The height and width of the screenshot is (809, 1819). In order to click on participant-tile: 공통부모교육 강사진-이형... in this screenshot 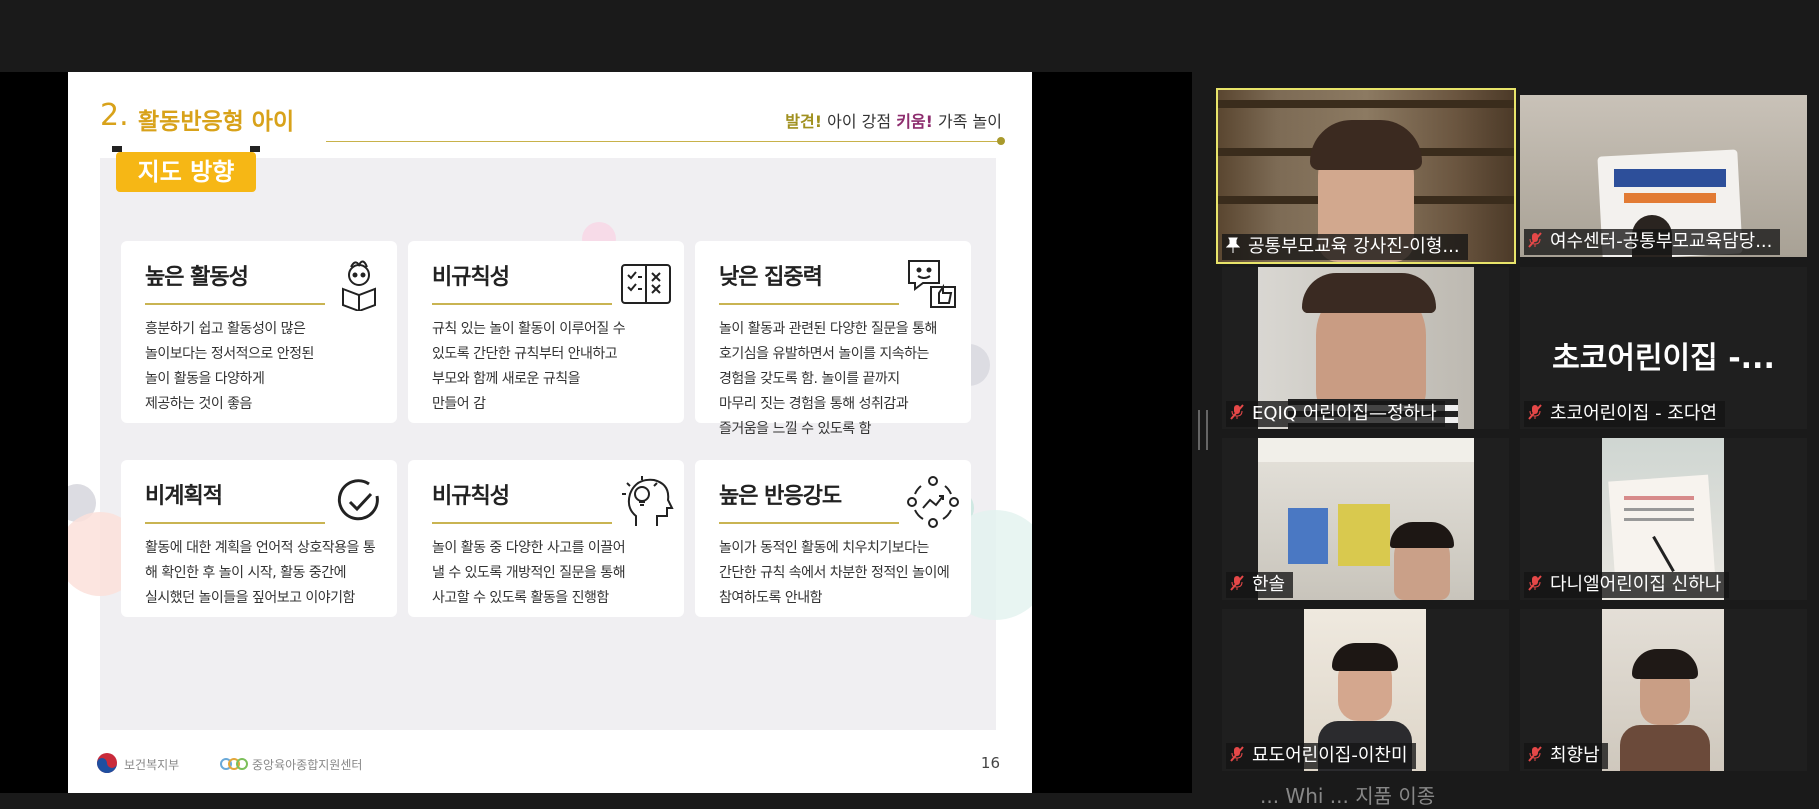, I will do `click(1366, 176)`.